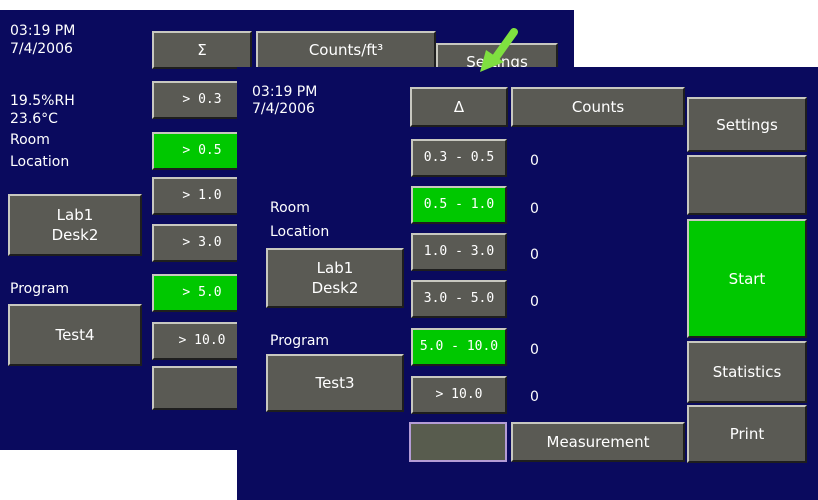 Image resolution: width=818 pixels, height=500 pixels. What do you see at coordinates (459, 395) in the screenshot?
I see `front-range-button: > 10.0` at bounding box center [459, 395].